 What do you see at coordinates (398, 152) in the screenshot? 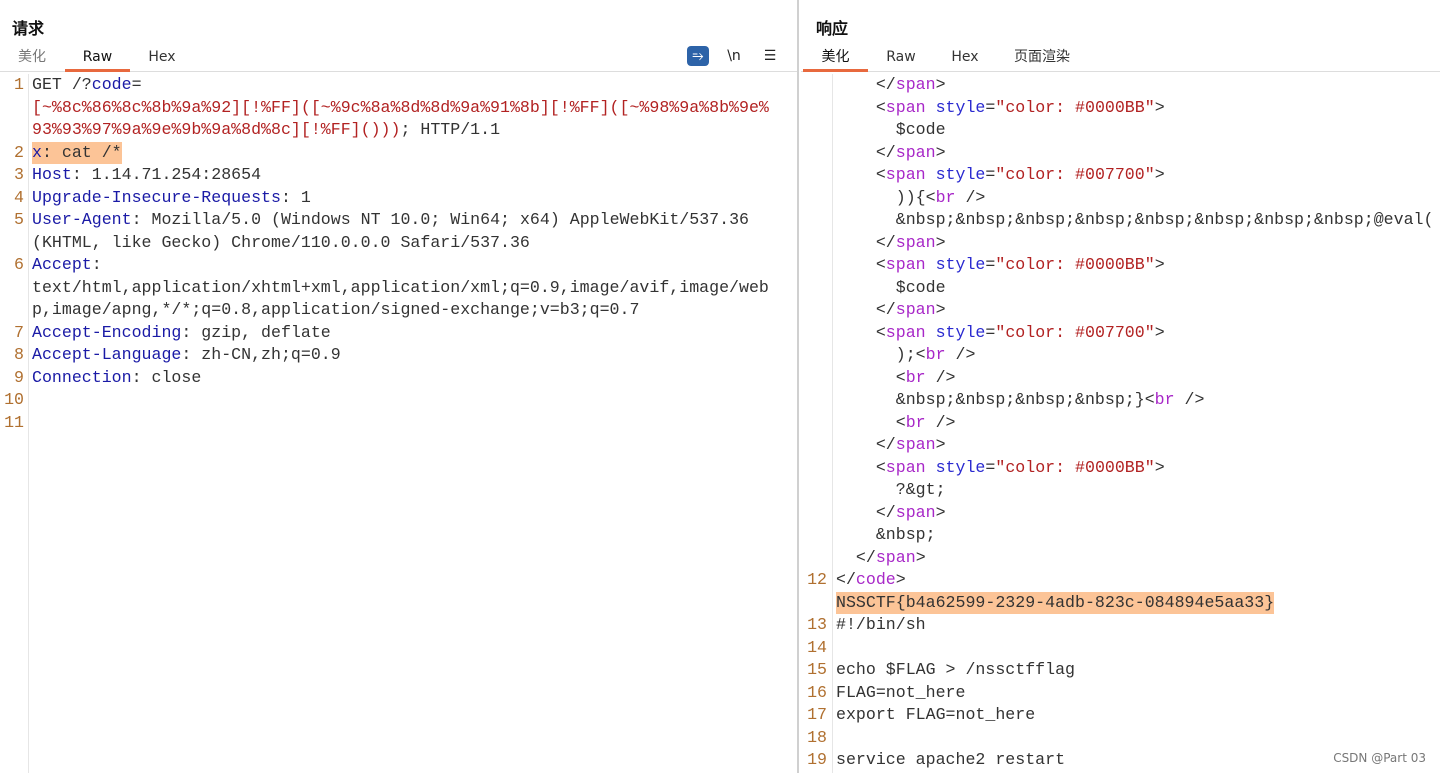
I see `code-line: 2 x: cat /*` at bounding box center [398, 152].